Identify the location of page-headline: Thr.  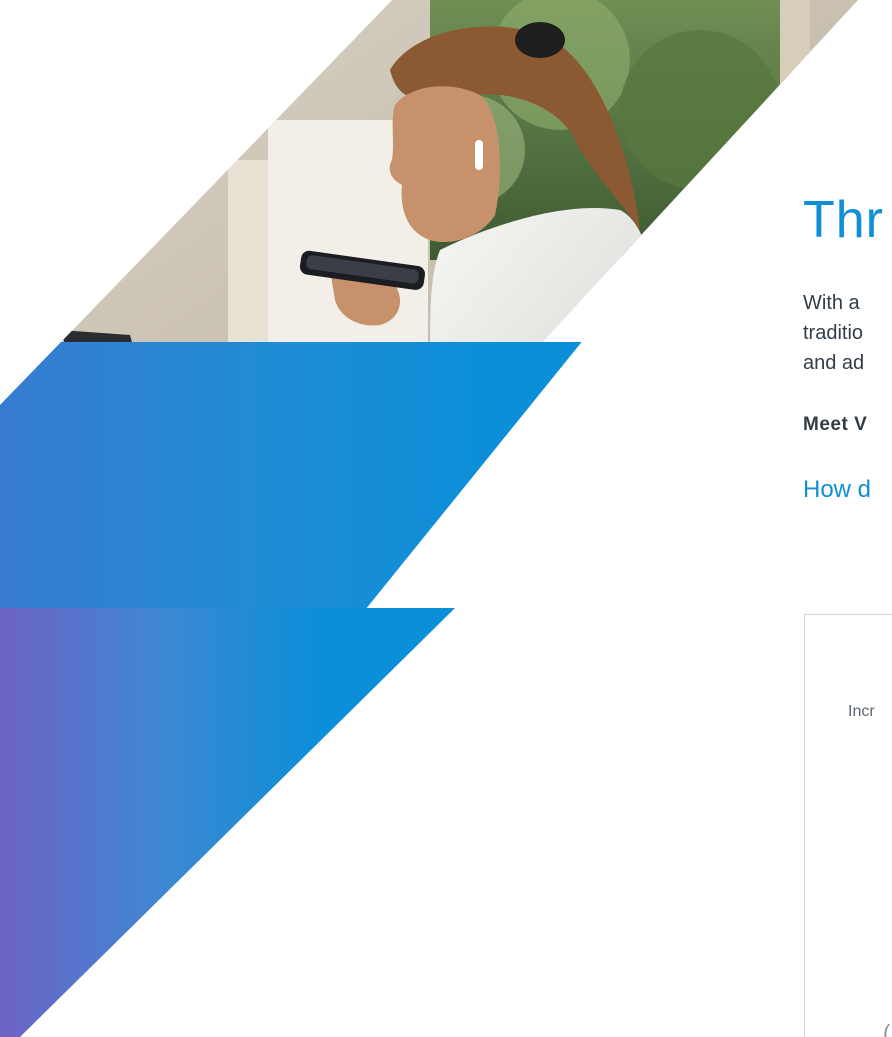
(843, 220).